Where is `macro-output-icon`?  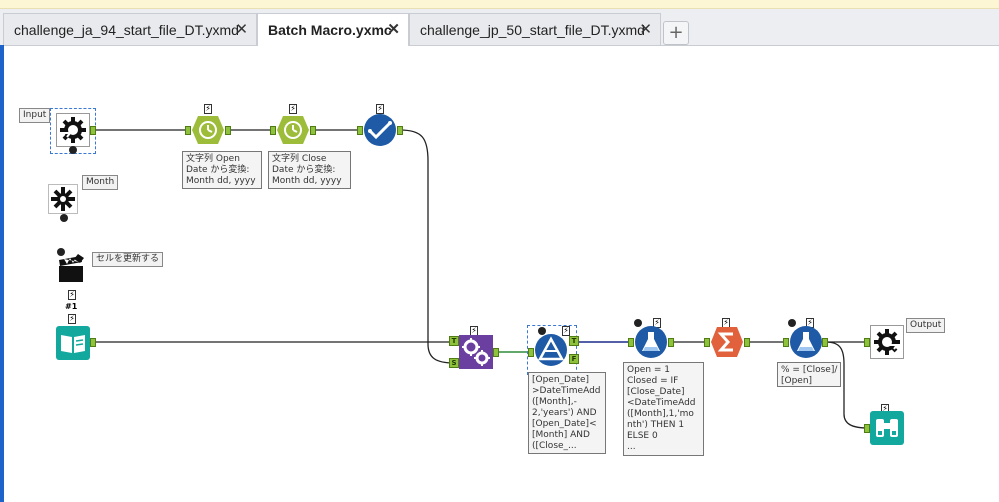 macro-output-icon is located at coordinates (887, 342).